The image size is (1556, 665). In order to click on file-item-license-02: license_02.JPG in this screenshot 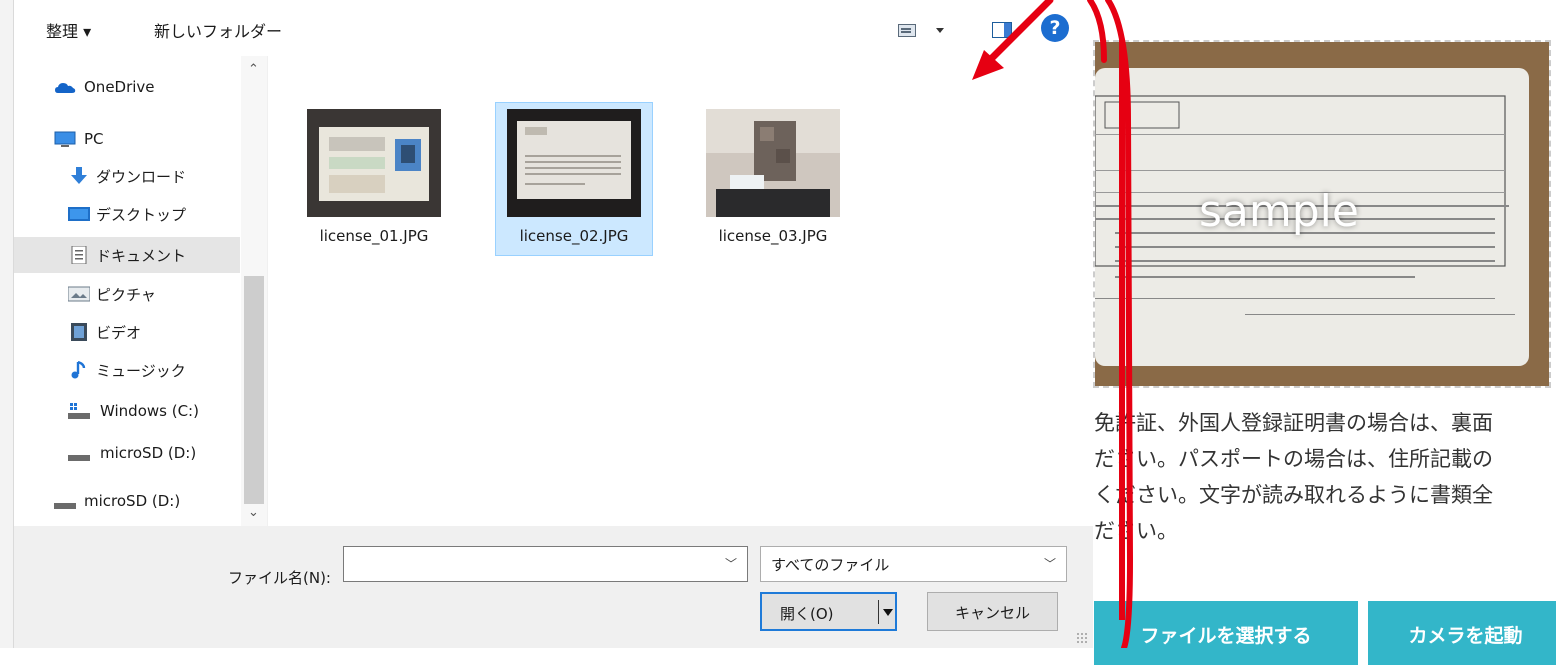, I will do `click(574, 179)`.